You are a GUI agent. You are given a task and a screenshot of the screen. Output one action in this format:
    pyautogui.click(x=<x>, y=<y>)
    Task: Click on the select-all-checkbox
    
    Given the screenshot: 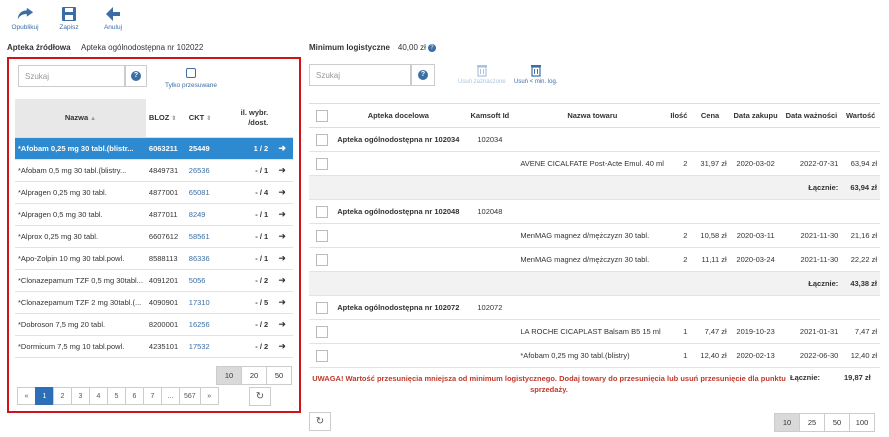 What is the action you would take?
    pyautogui.click(x=321, y=115)
    